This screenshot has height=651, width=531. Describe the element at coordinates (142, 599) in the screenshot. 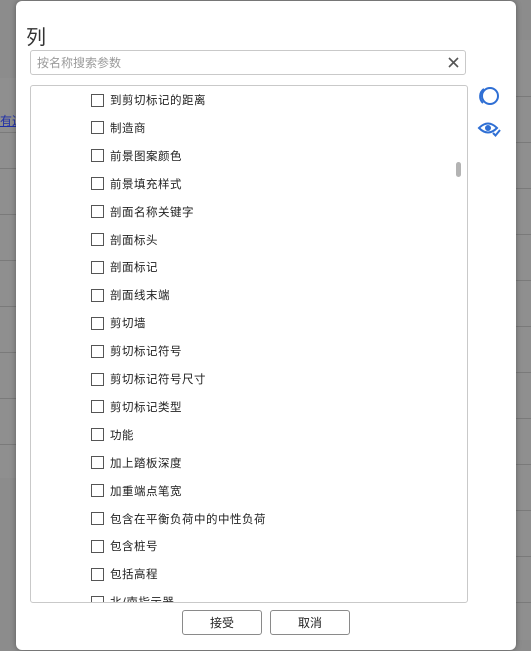

I see `list-item-label: 北/南指示器` at that location.